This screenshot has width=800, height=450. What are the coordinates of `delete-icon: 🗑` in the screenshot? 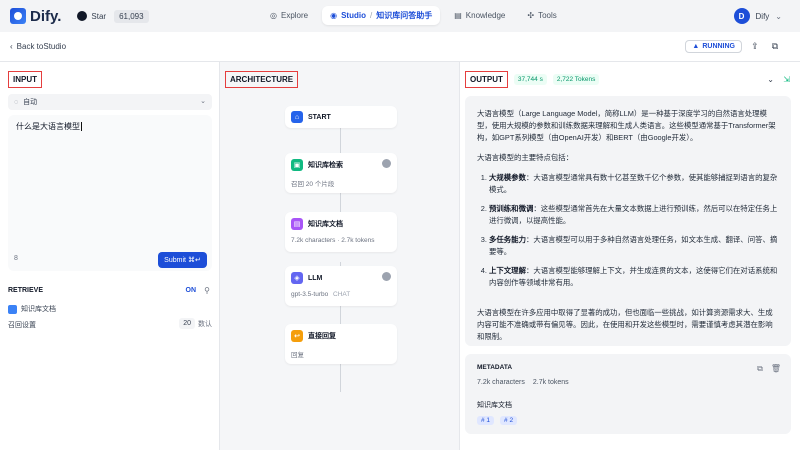 It's located at (776, 369).